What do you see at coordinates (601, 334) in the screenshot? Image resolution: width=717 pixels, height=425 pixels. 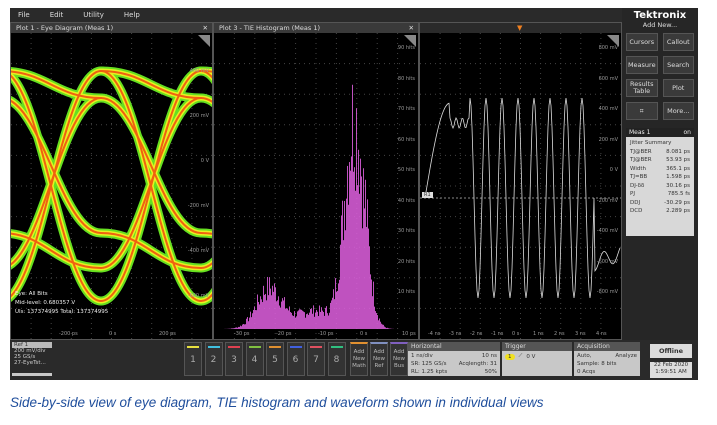 I see `wave-x-tick-label: 4 ns` at bounding box center [601, 334].